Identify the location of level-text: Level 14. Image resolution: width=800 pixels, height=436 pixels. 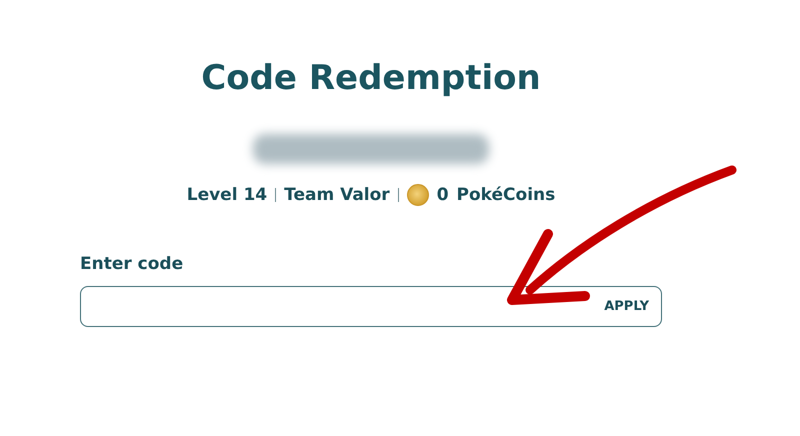
(227, 195).